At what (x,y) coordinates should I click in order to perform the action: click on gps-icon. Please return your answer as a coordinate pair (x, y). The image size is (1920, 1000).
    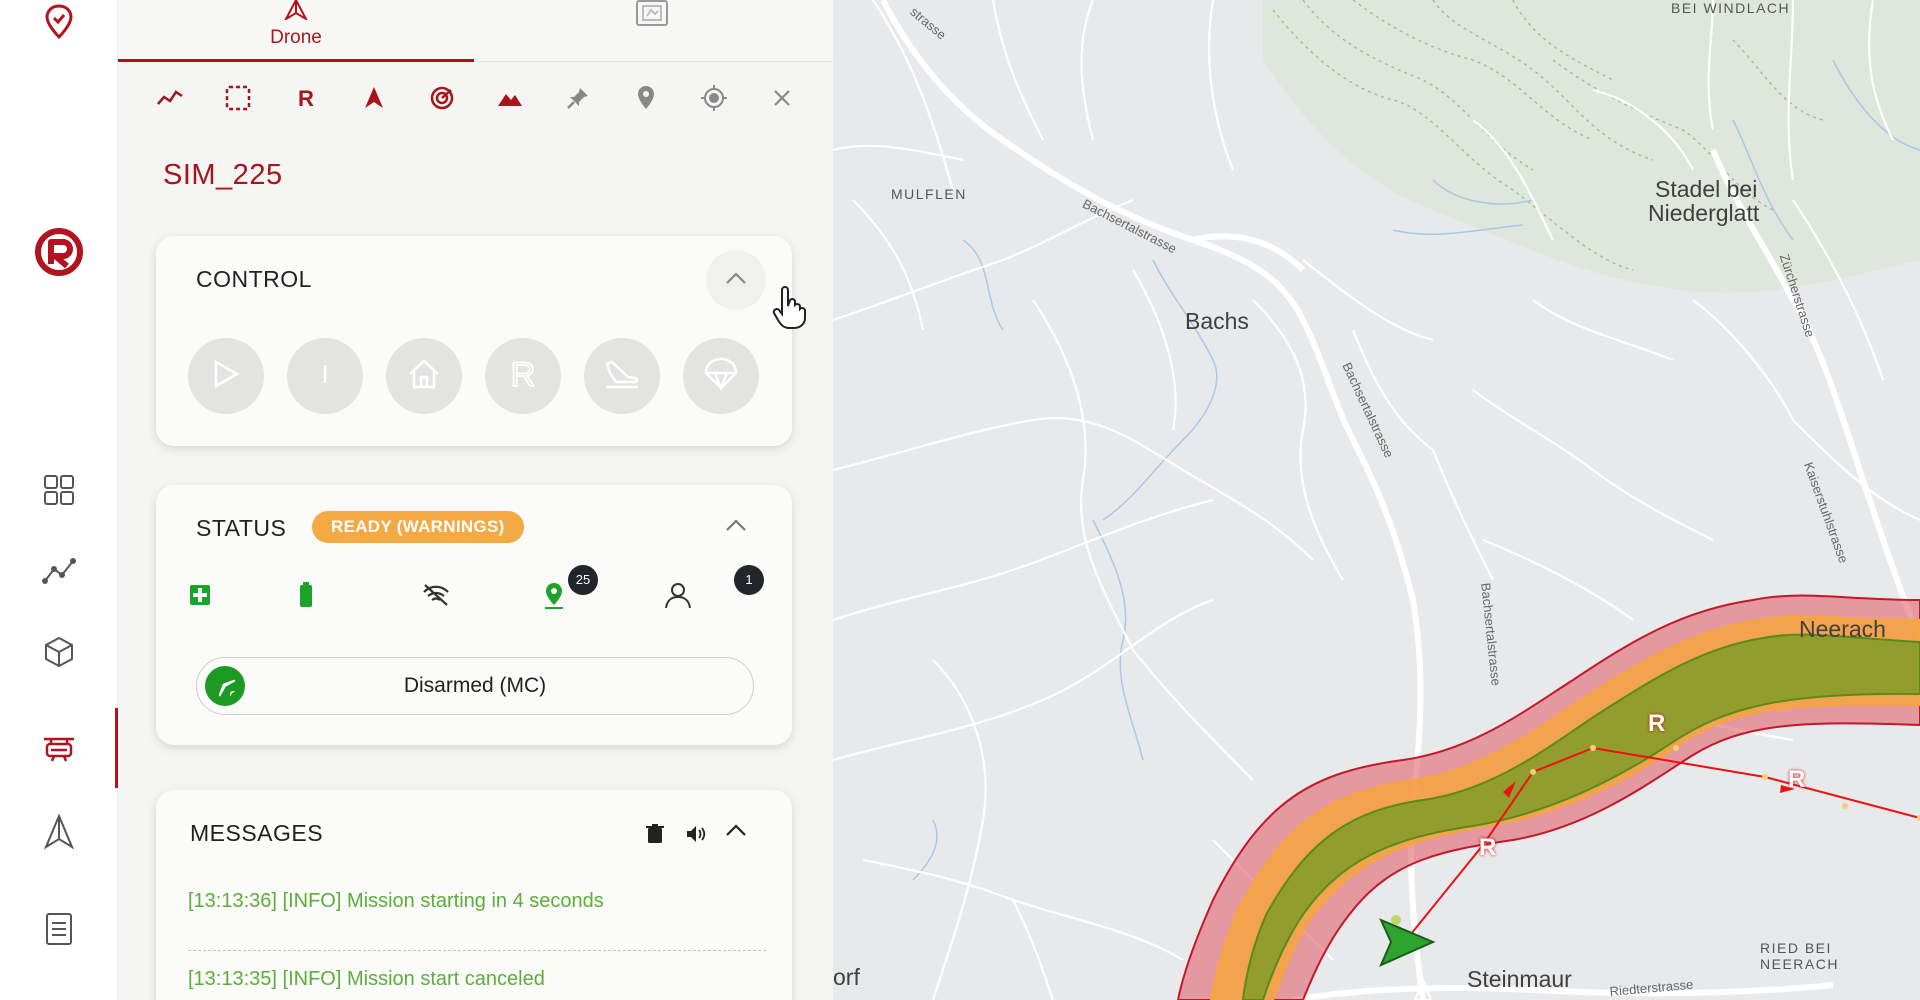
    Looking at the image, I should click on (554, 595).